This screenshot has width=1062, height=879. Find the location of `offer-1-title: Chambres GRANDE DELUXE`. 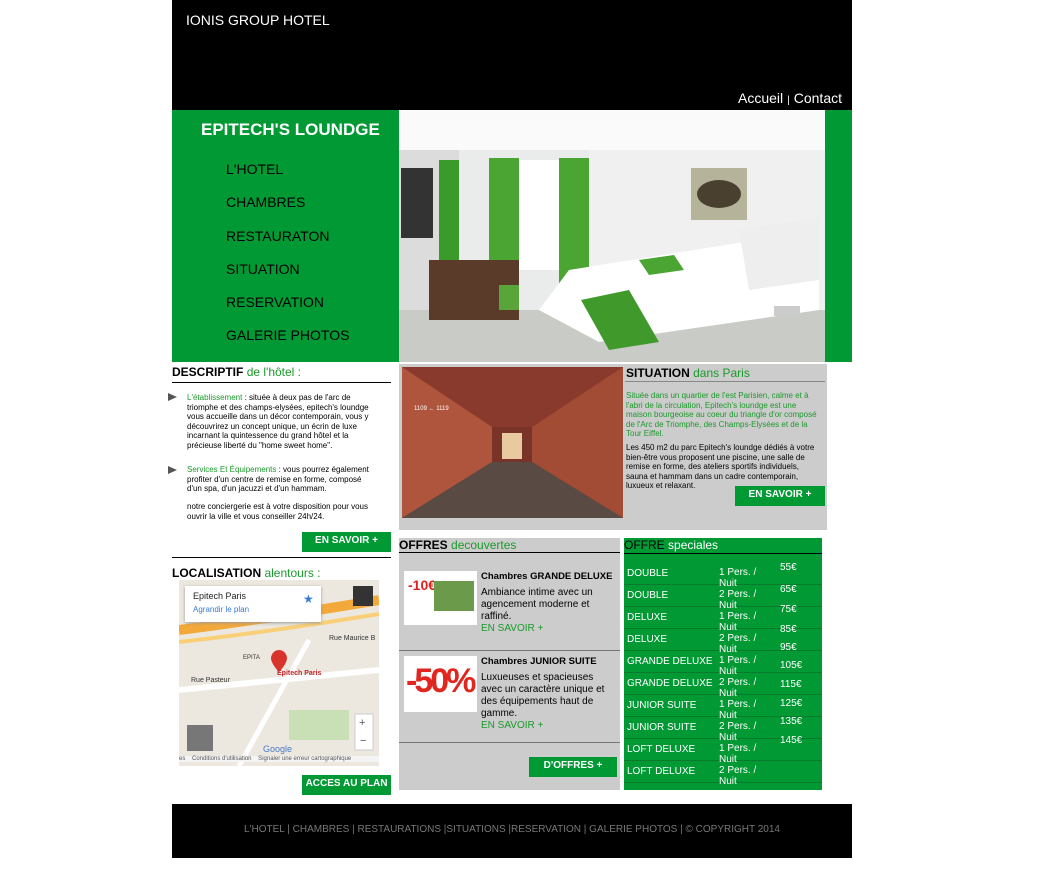

offer-1-title: Chambres GRANDE DELUXE is located at coordinates (547, 576).